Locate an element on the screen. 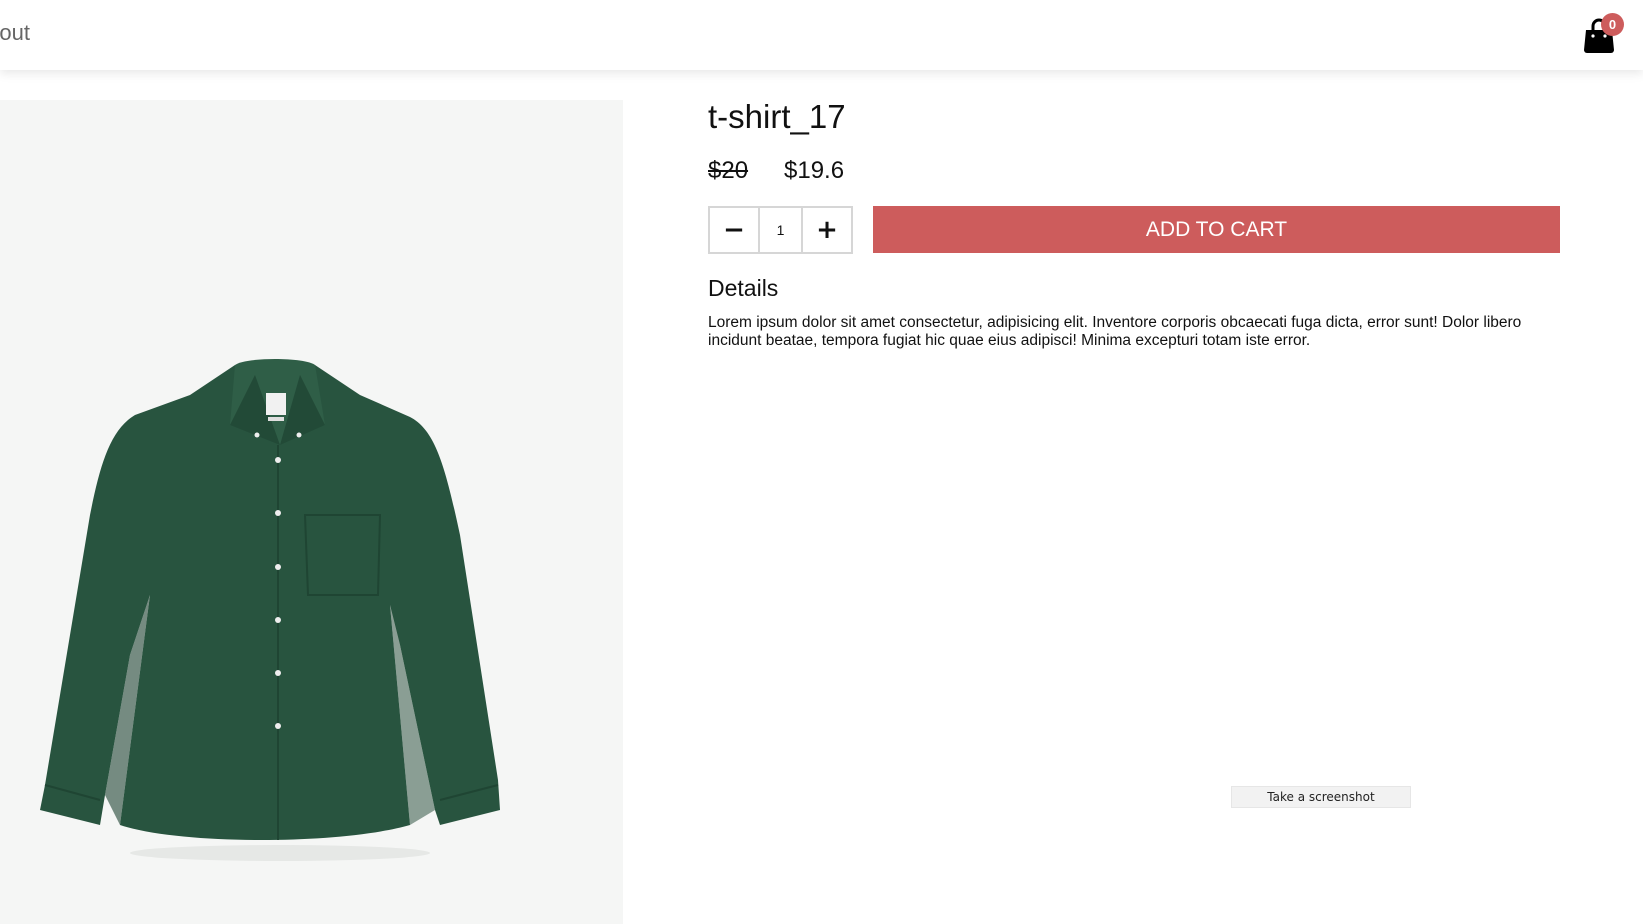  cart-count-badge: 0 is located at coordinates (1612, 24).